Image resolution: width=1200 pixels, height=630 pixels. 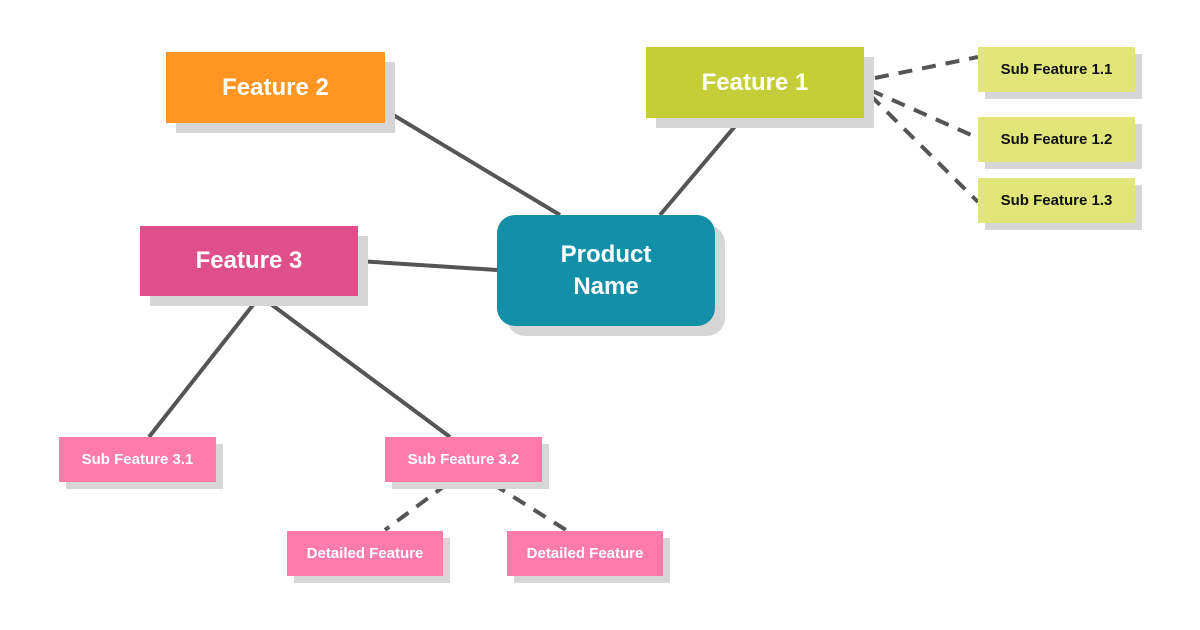 What do you see at coordinates (204, 366) in the screenshot?
I see `connector-feature3-sub31` at bounding box center [204, 366].